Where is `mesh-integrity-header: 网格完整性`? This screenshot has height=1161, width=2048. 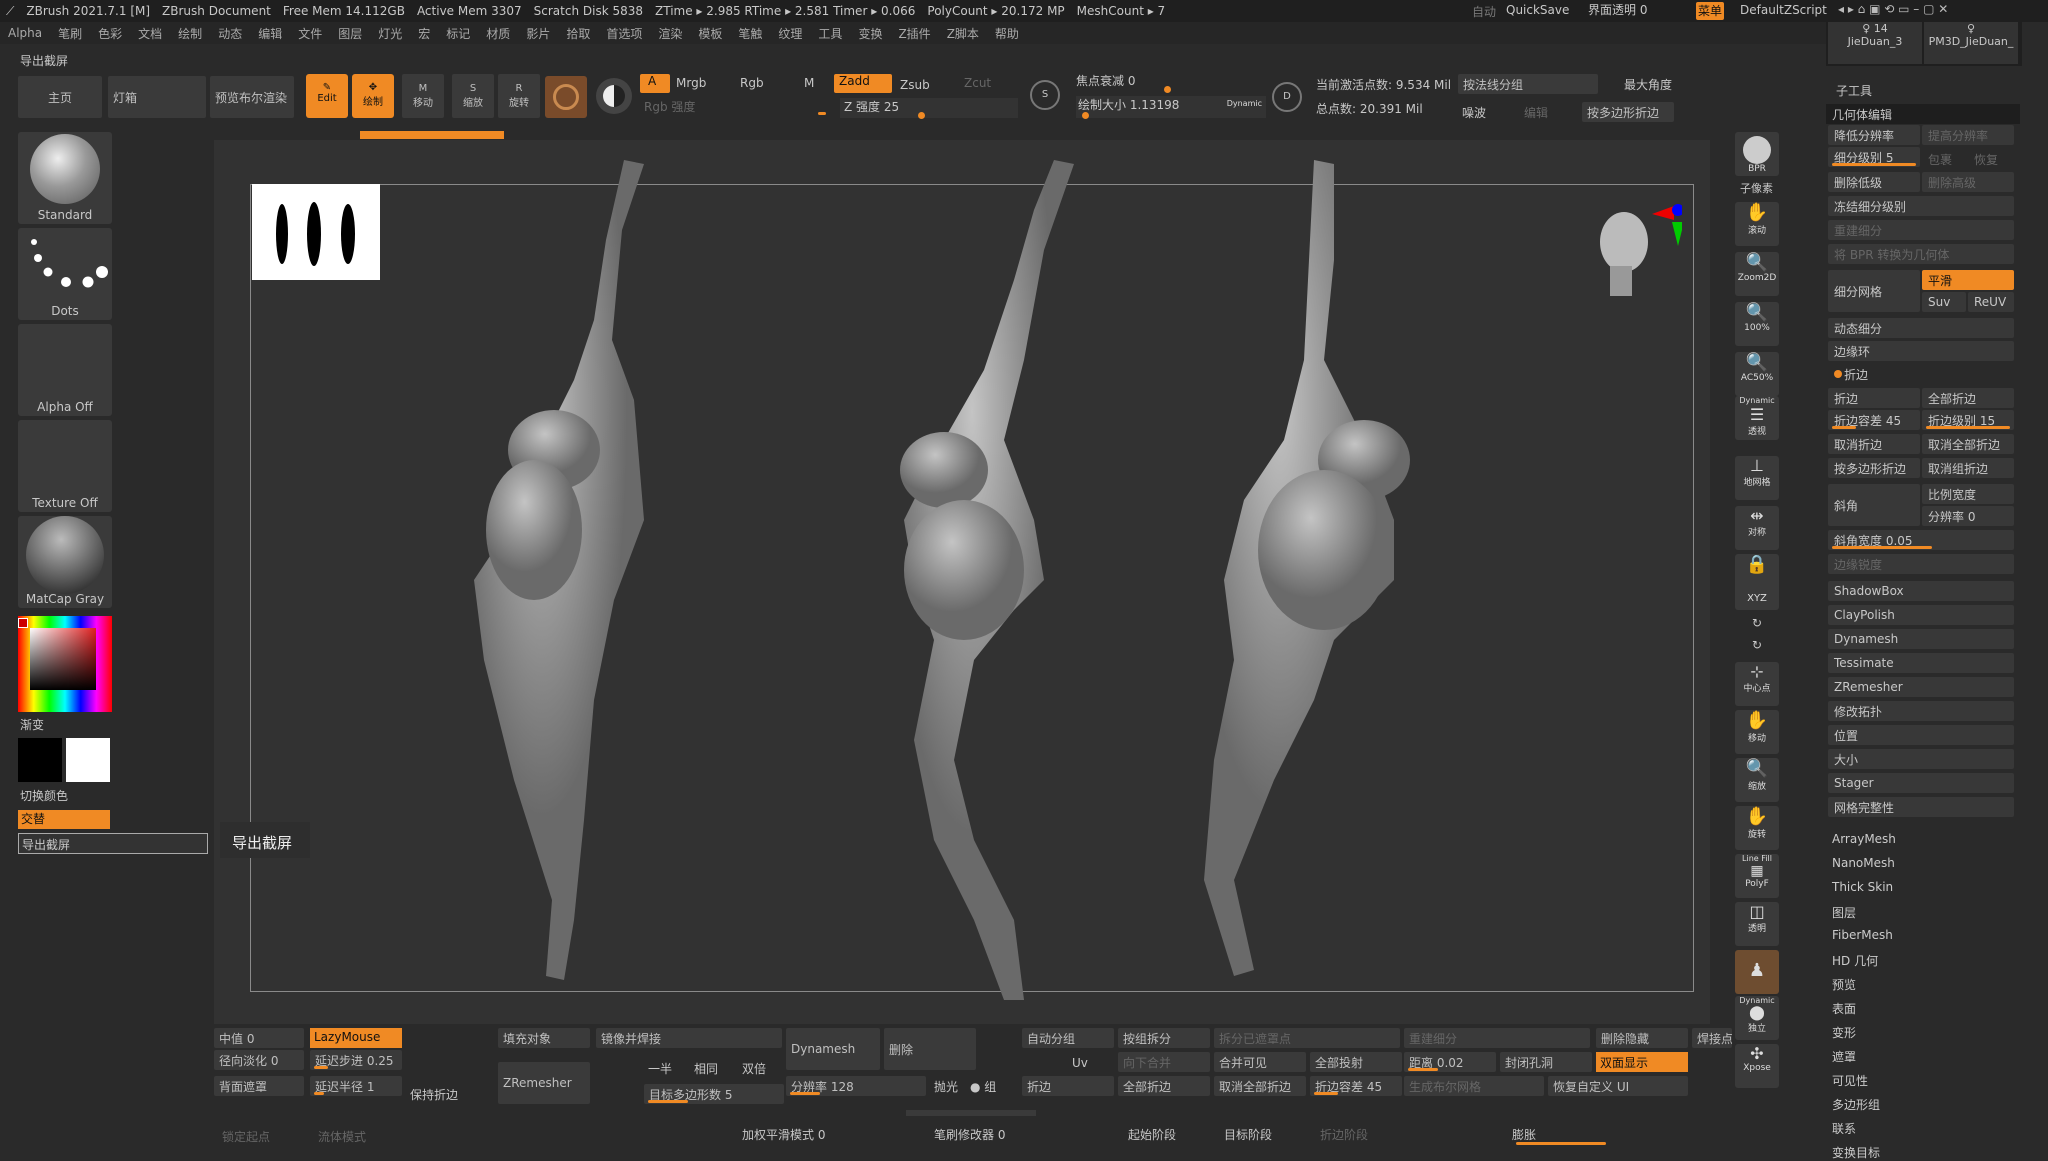 mesh-integrity-header: 网格完整性 is located at coordinates (1921, 807).